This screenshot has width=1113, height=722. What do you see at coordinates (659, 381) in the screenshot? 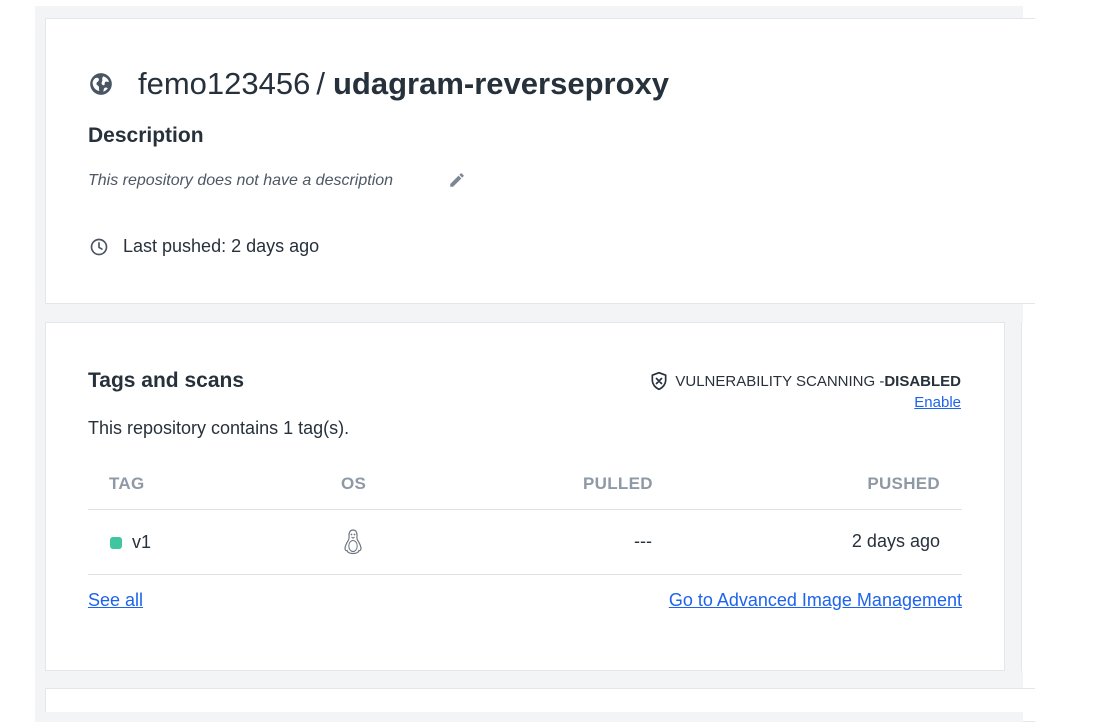
I see `shield-x-icon` at bounding box center [659, 381].